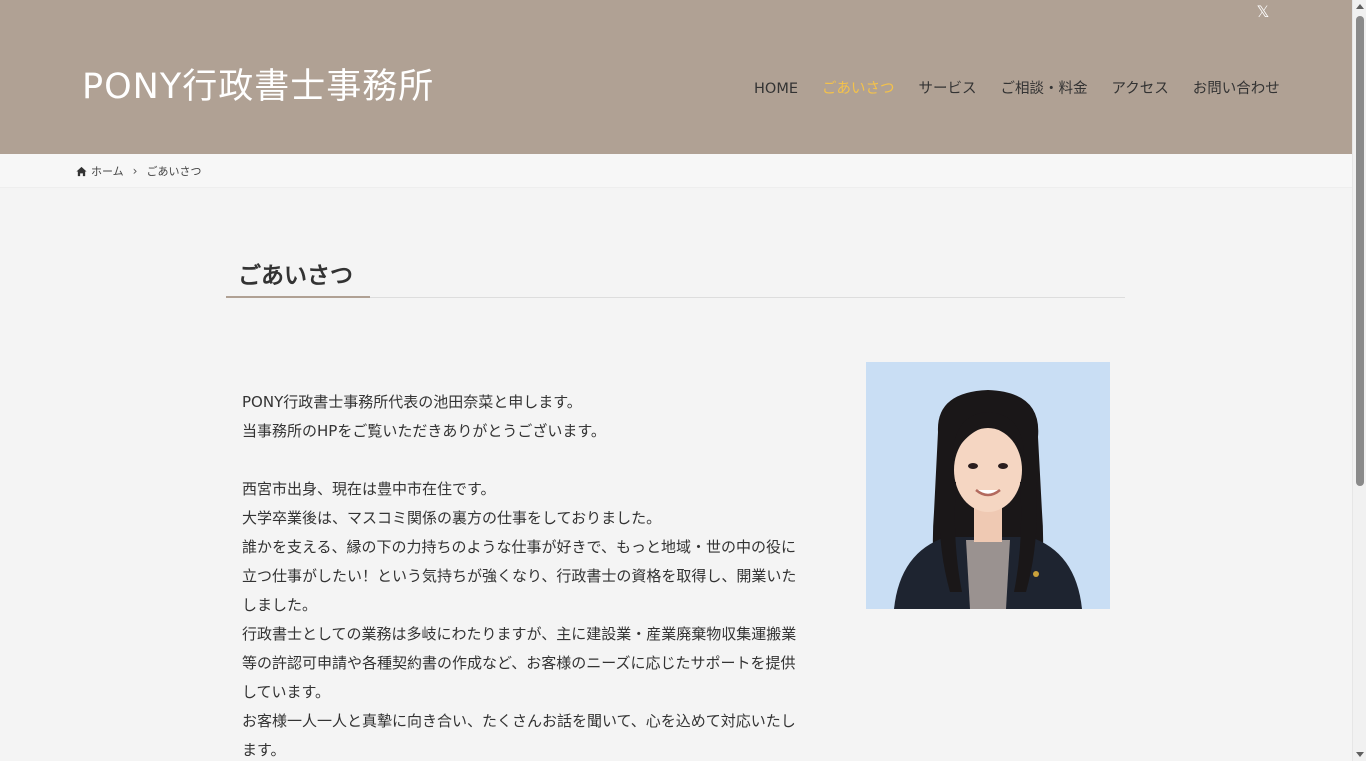 This screenshot has width=1366, height=761. Describe the element at coordinates (424, 431) in the screenshot. I see `greeting-line: 当事務所のHPをご覧いただきありがとうございます。` at that location.